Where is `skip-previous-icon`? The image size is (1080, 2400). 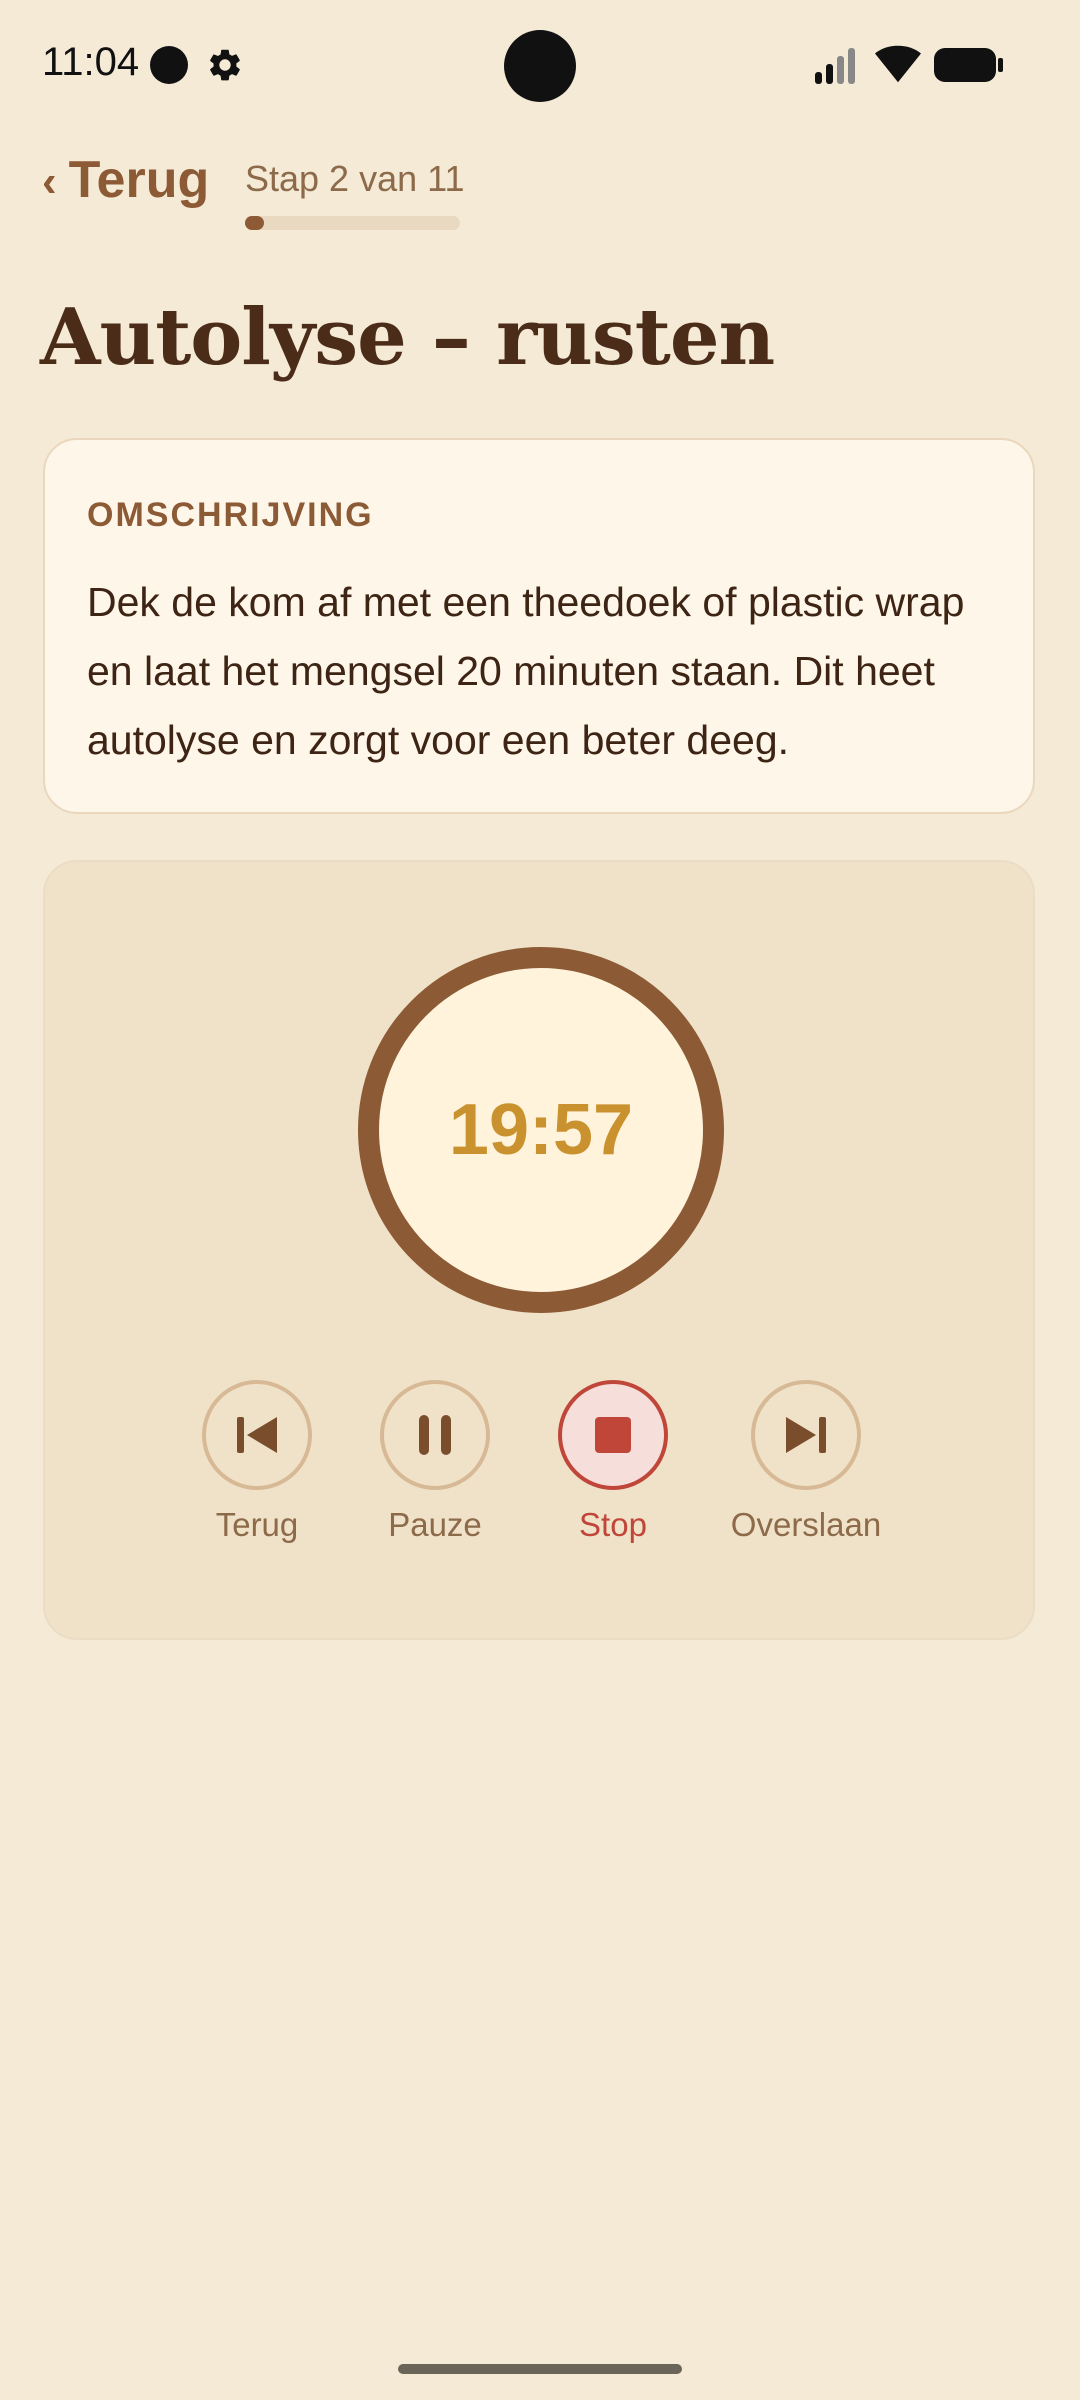 skip-previous-icon is located at coordinates (257, 1435).